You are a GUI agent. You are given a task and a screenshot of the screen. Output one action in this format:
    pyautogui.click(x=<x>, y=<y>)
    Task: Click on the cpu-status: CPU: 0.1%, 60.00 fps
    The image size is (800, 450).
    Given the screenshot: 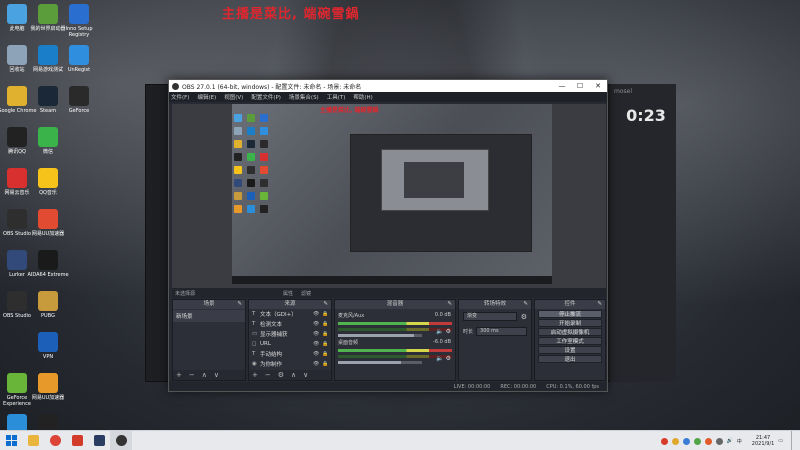 What is the action you would take?
    pyautogui.click(x=572, y=386)
    